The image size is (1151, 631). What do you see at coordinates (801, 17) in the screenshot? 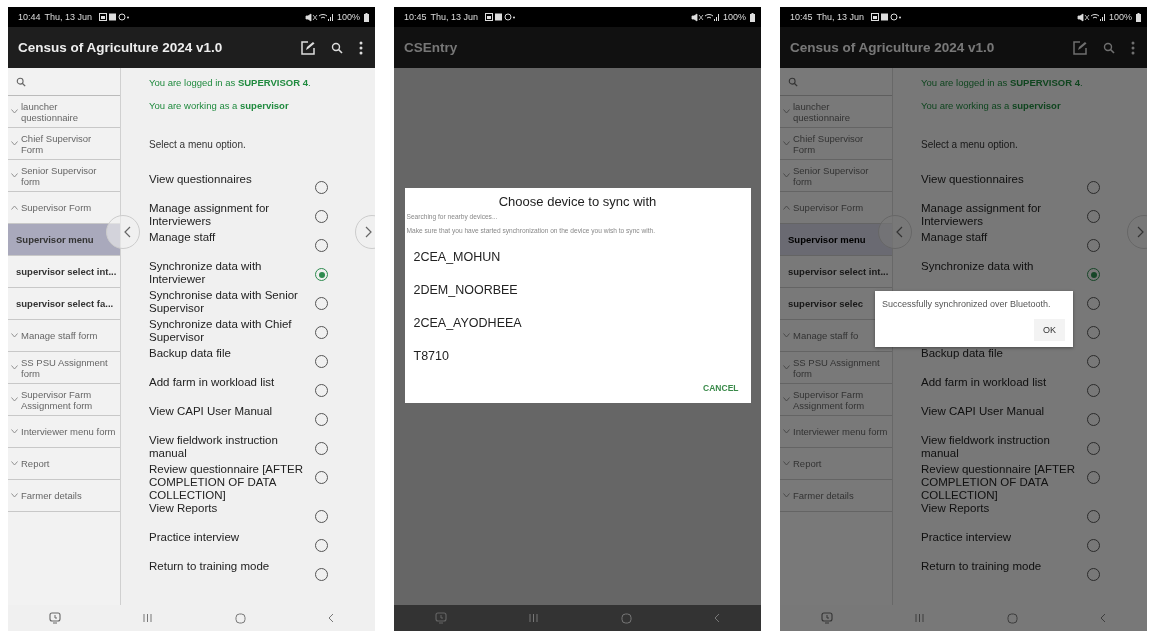
I see `status-time: 10:45` at bounding box center [801, 17].